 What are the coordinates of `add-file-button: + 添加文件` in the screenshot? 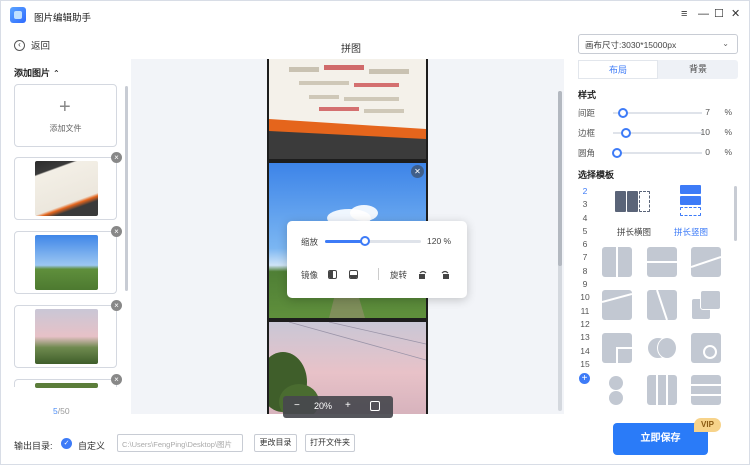 It's located at (65, 115).